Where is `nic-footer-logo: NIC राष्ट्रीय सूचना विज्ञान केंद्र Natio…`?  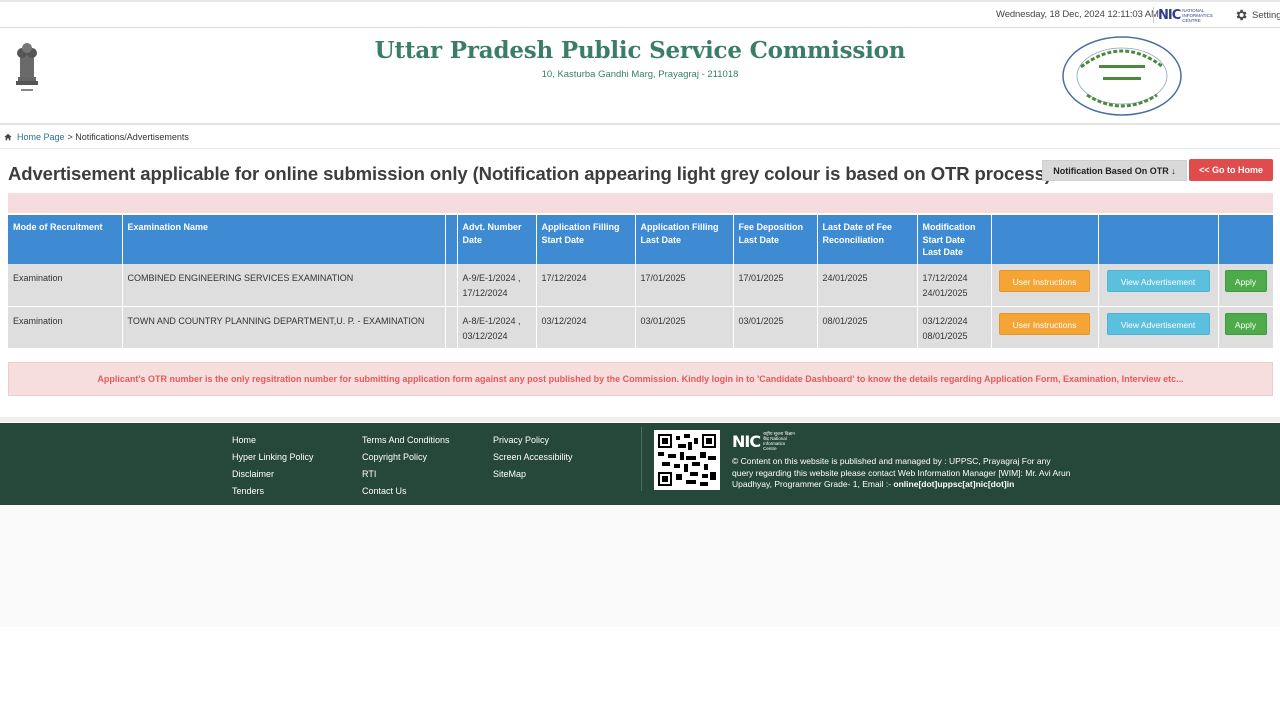 nic-footer-logo: NIC राष्ट्रीय सूचना विज्ञान केंद्र Natio… is located at coordinates (764, 441).